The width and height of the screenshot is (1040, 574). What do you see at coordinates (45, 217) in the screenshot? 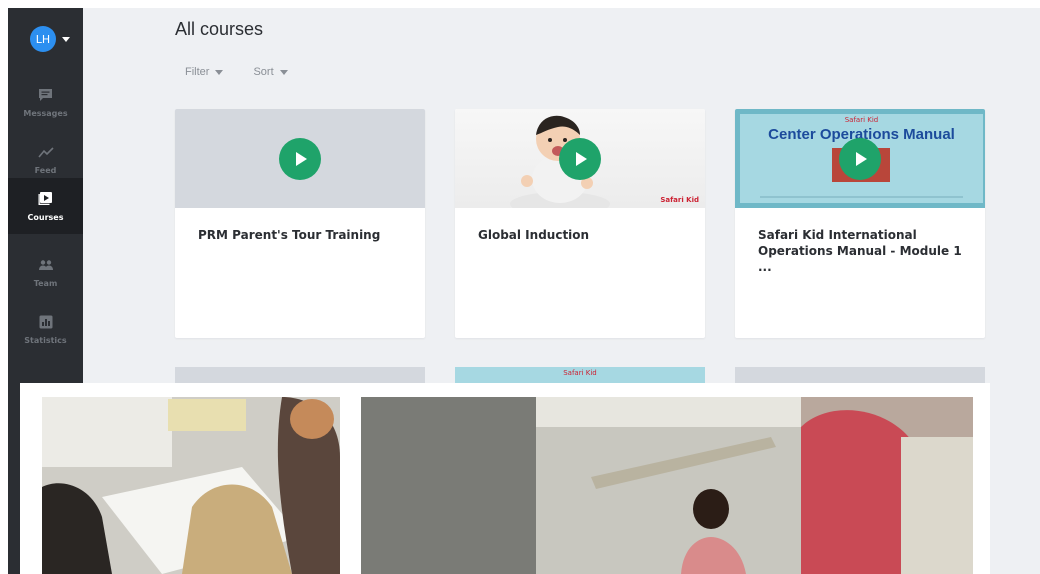
I see `sidebar-item-label: Courses` at bounding box center [45, 217].